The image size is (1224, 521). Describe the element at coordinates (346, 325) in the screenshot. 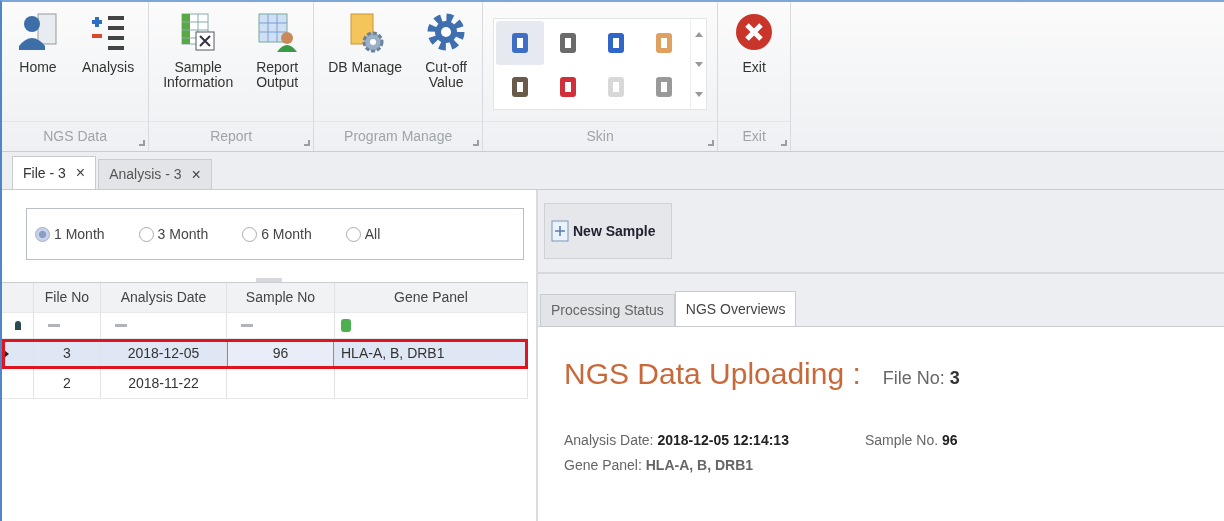

I see `filter-condition-icon` at that location.